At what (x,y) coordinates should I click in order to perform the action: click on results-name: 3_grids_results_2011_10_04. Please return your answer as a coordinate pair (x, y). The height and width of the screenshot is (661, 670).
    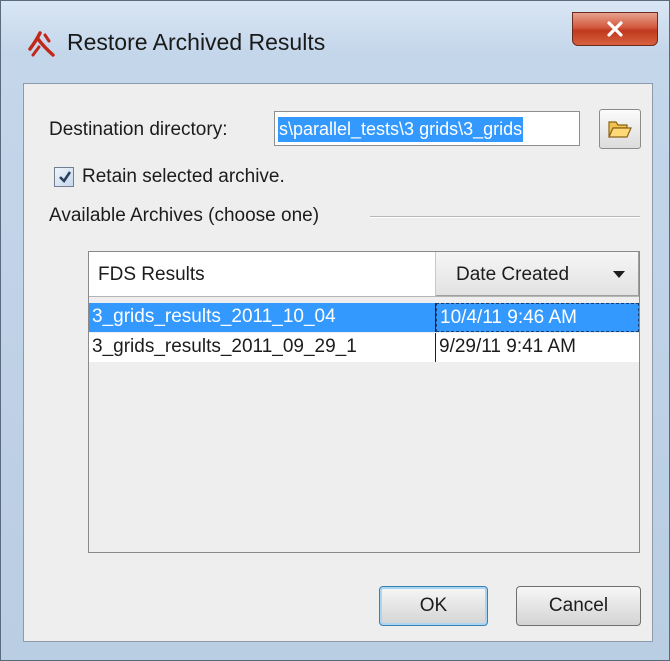
    Looking at the image, I should click on (214, 316).